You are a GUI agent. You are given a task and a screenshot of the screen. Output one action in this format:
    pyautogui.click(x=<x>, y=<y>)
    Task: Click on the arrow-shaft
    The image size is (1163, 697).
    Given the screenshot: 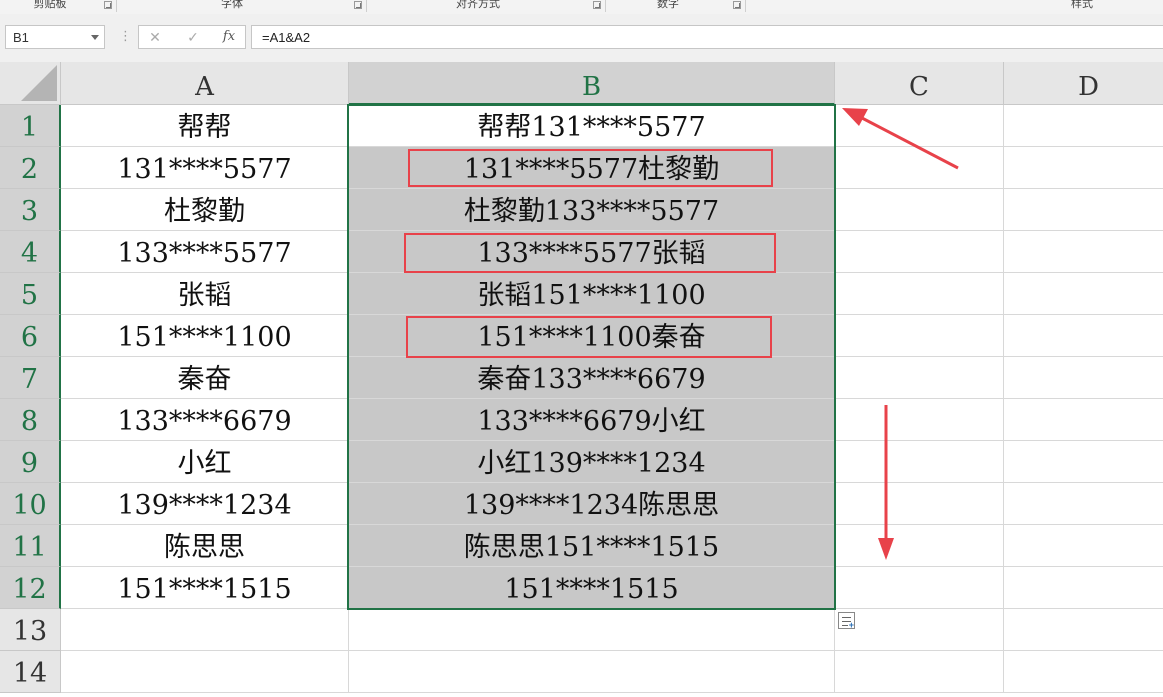 What is the action you would take?
    pyautogui.click(x=910, y=143)
    